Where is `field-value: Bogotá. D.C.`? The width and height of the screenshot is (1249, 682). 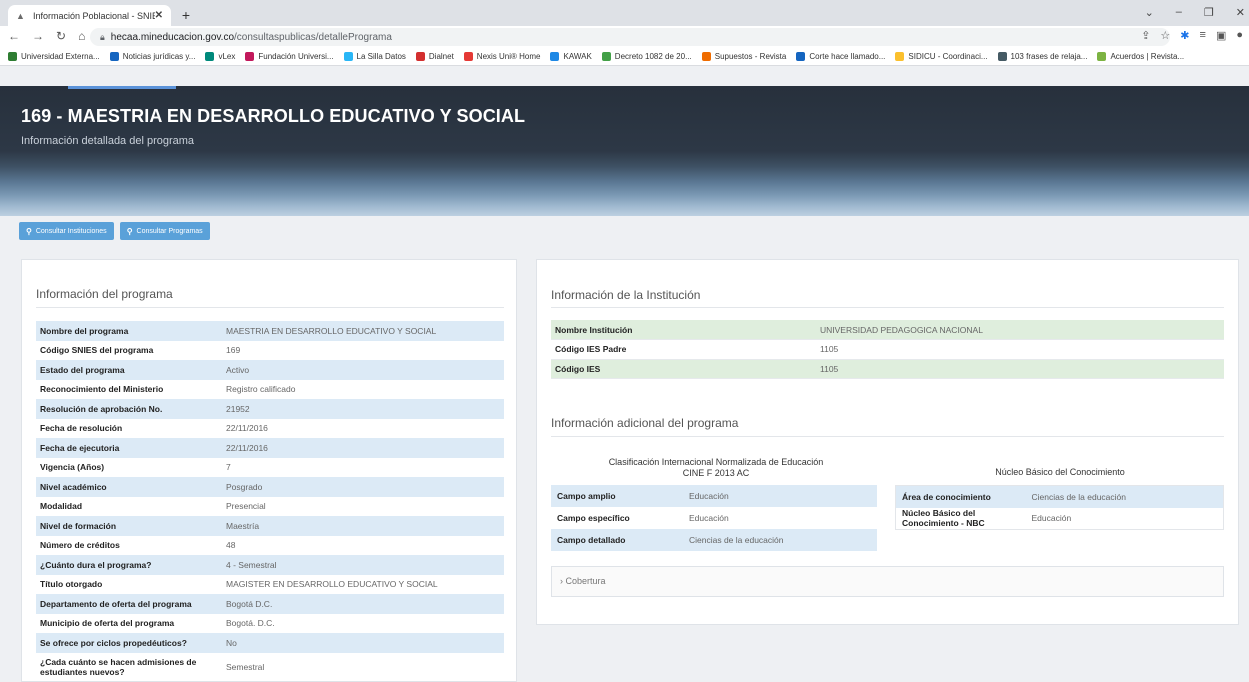 field-value: Bogotá. D.C. is located at coordinates (250, 623).